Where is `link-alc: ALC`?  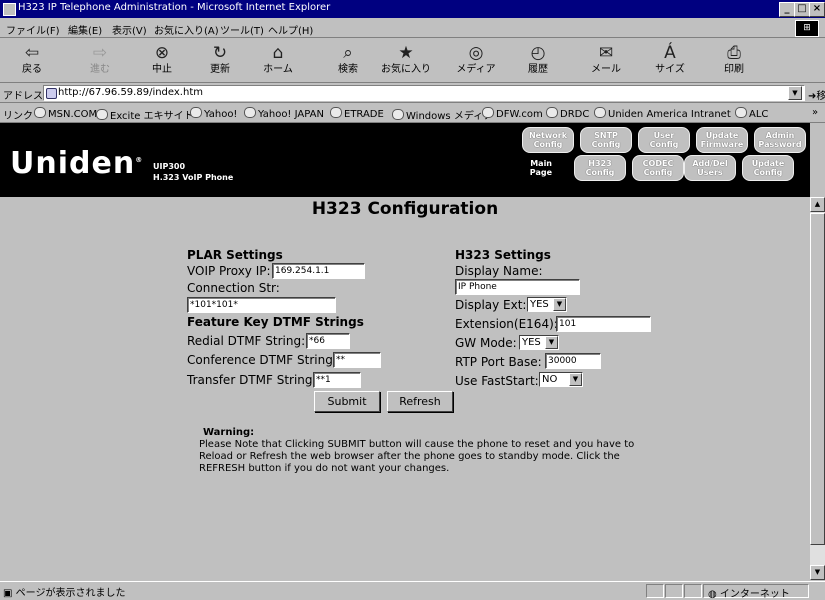 link-alc: ALC is located at coordinates (751, 113).